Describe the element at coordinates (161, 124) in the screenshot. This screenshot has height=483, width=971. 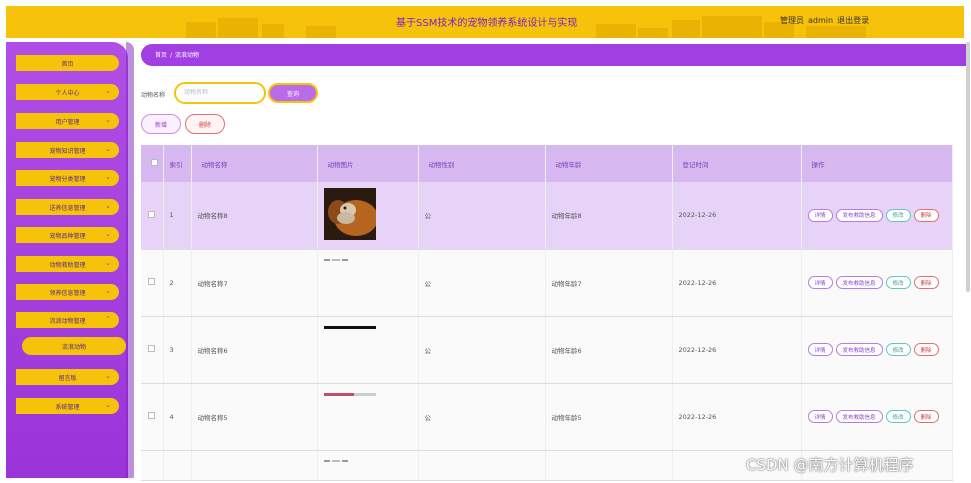
I see `add-button: 新增` at that location.